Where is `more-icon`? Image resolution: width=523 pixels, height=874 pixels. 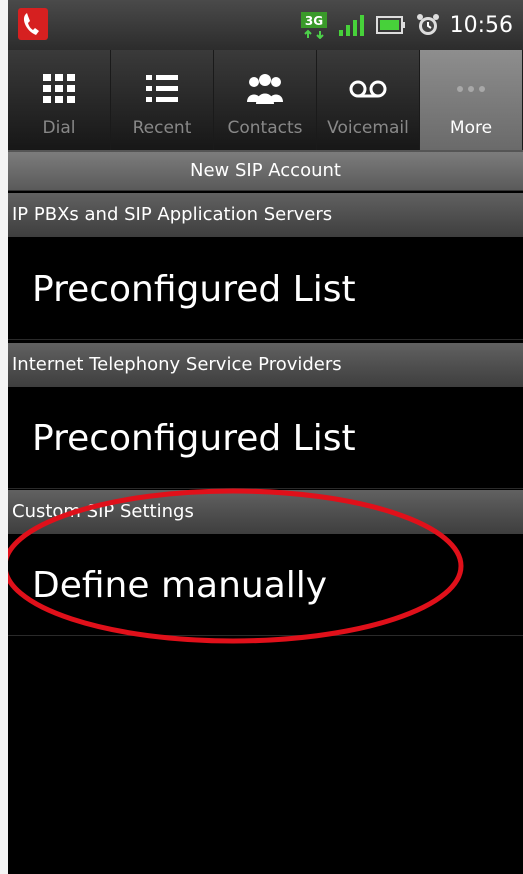 more-icon is located at coordinates (471, 89).